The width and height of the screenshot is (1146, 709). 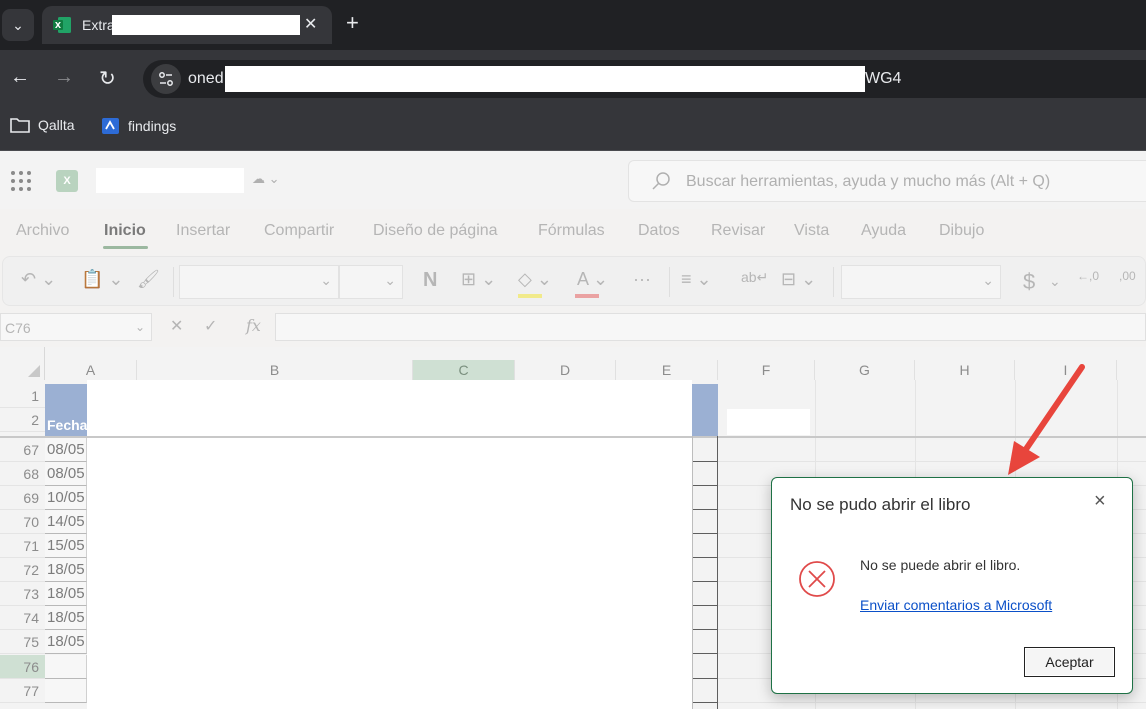 I want to click on tab-dibujo: Dibujo, so click(x=961, y=231).